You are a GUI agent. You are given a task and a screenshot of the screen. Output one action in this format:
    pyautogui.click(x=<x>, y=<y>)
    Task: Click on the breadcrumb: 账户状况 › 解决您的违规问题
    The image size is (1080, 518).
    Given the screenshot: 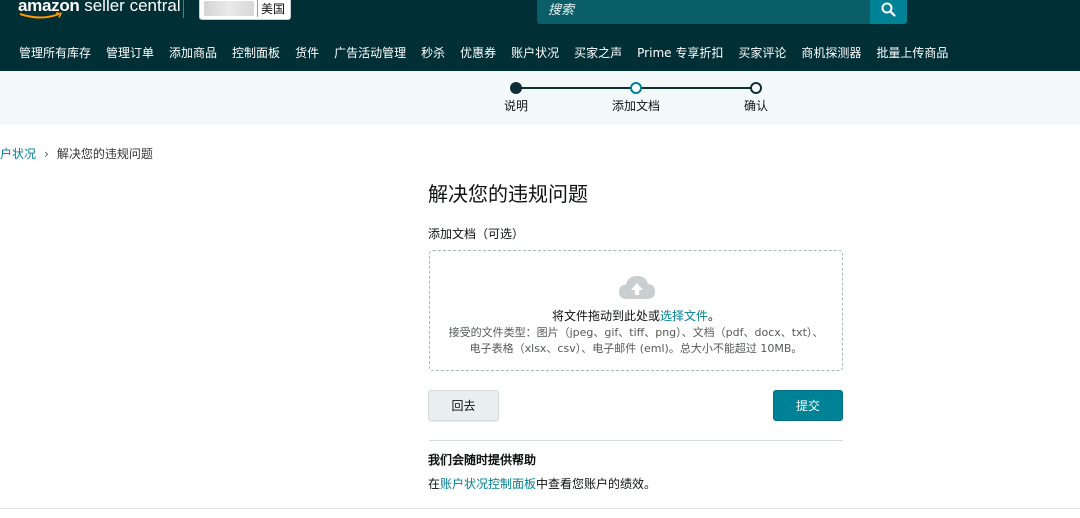 What is the action you would take?
    pyautogui.click(x=76, y=153)
    